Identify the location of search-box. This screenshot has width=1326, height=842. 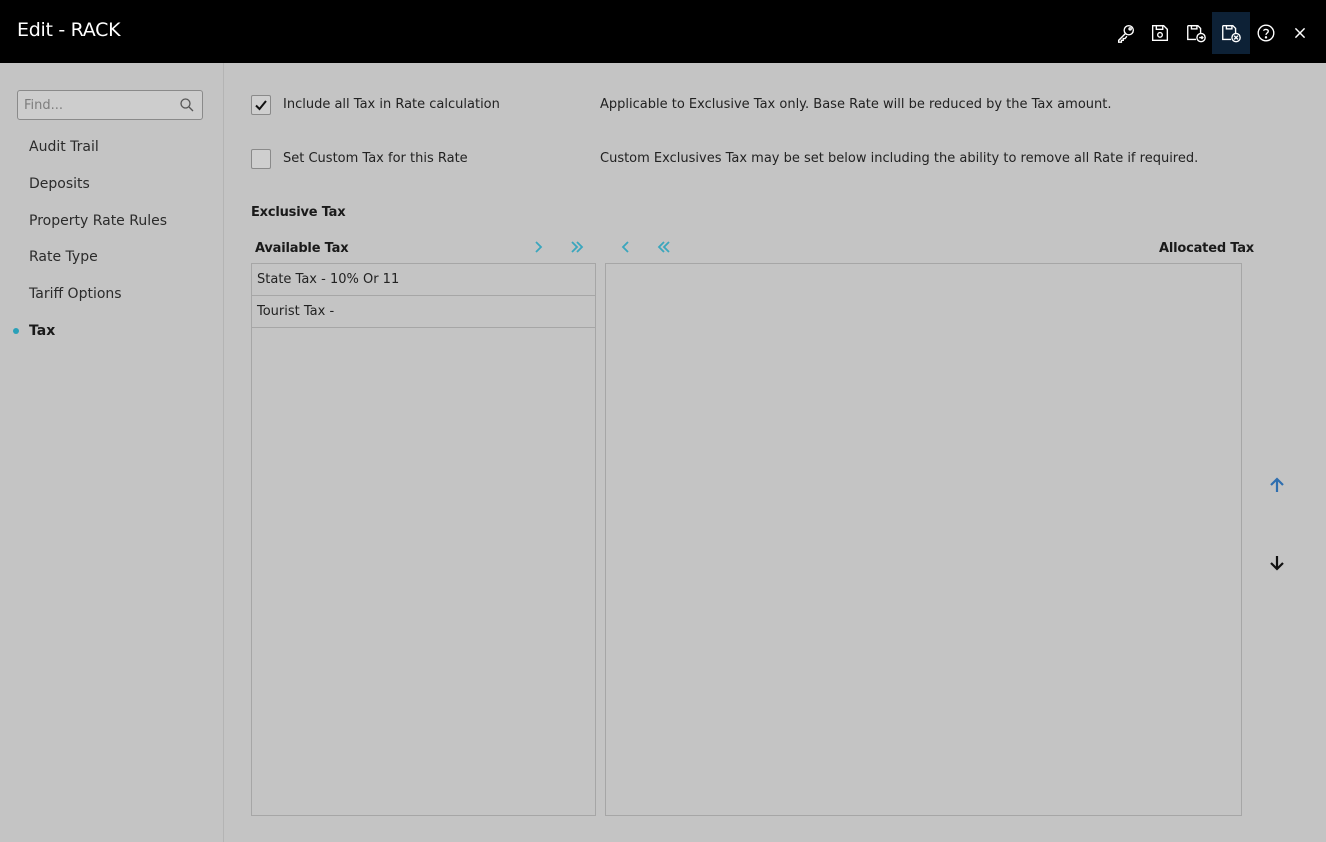
(110, 105).